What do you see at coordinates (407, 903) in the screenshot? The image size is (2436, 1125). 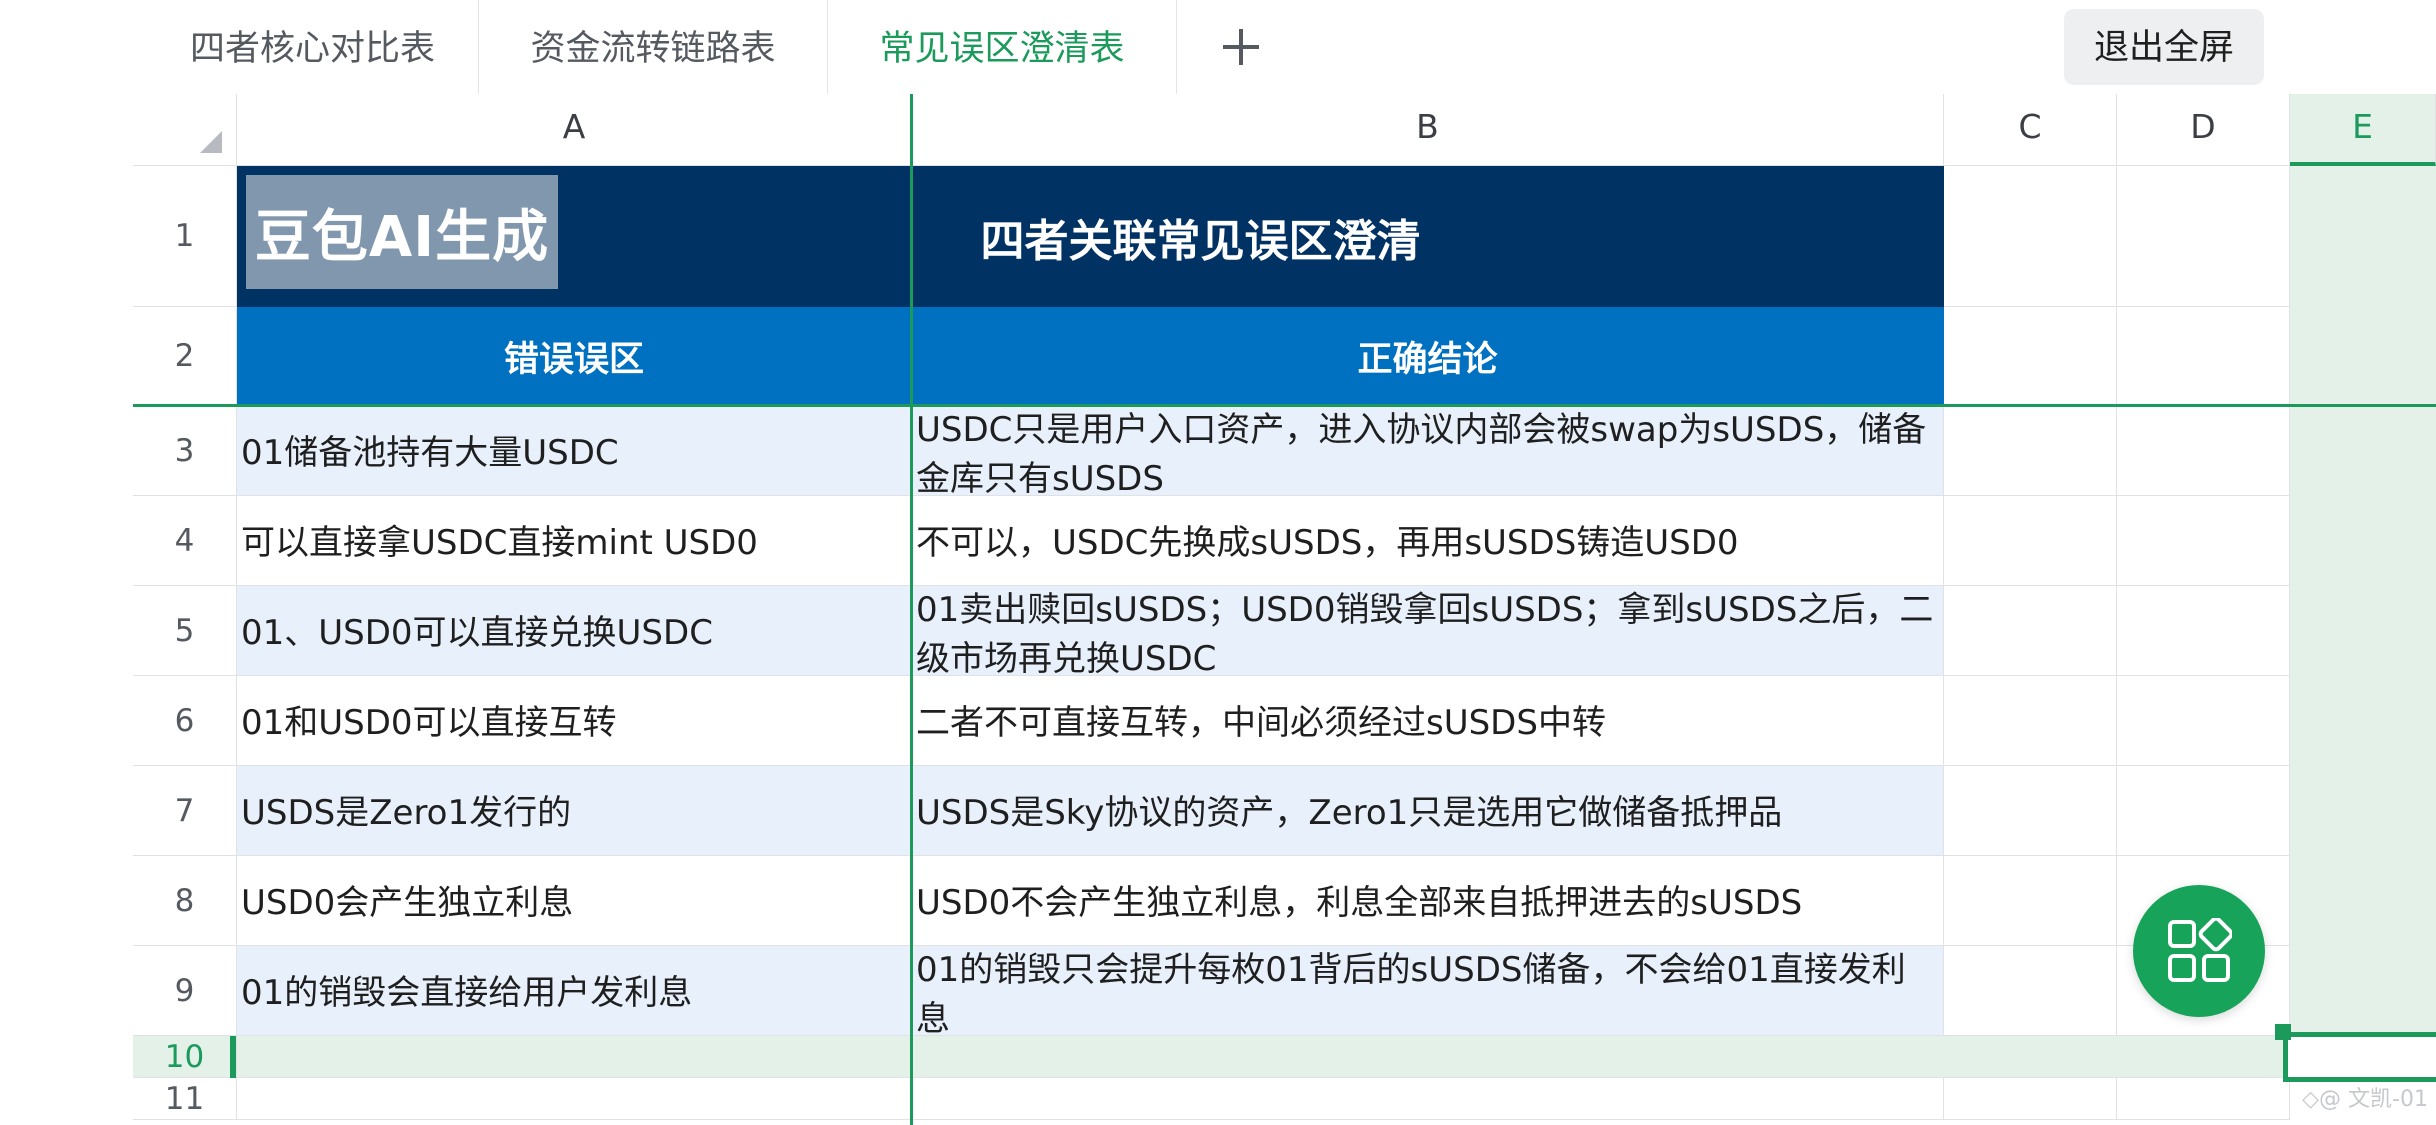 I see `cell-a8-text: USD0会产生独立利息` at bounding box center [407, 903].